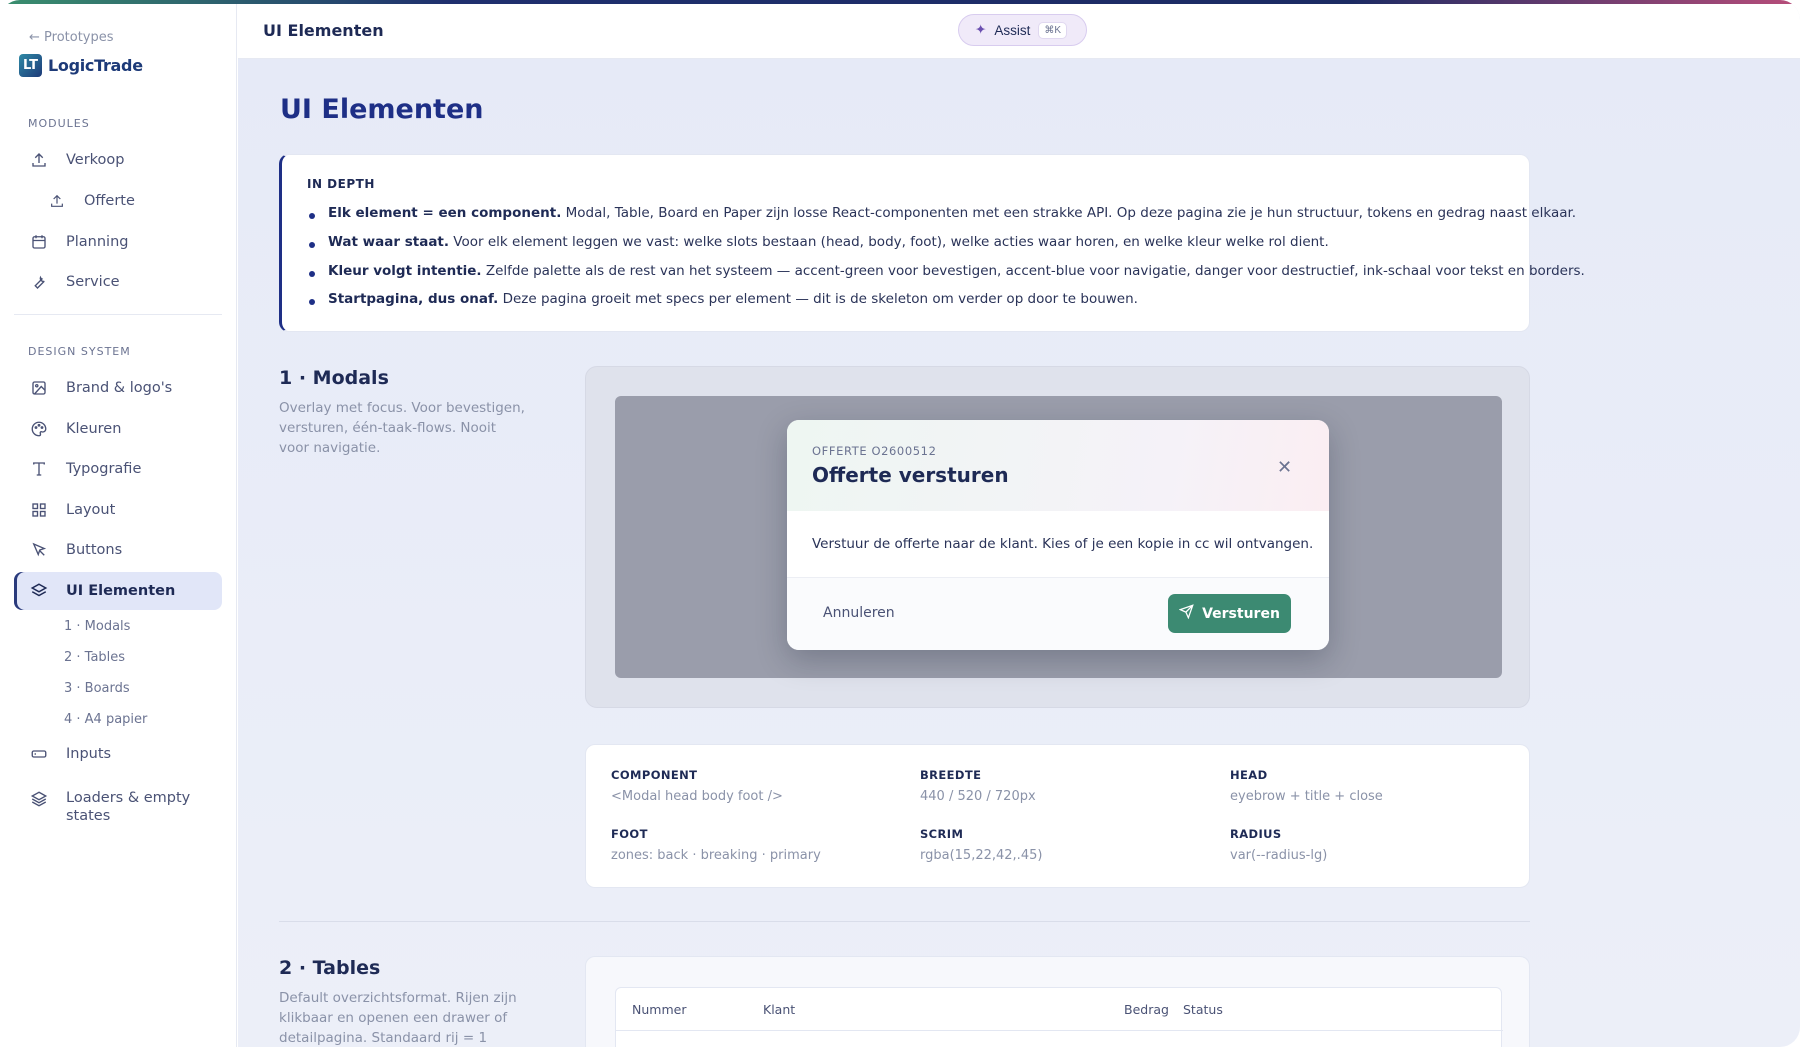 Image resolution: width=1800 pixels, height=1047 pixels. Describe the element at coordinates (859, 613) in the screenshot. I see `cancel-button: Annuleren` at that location.